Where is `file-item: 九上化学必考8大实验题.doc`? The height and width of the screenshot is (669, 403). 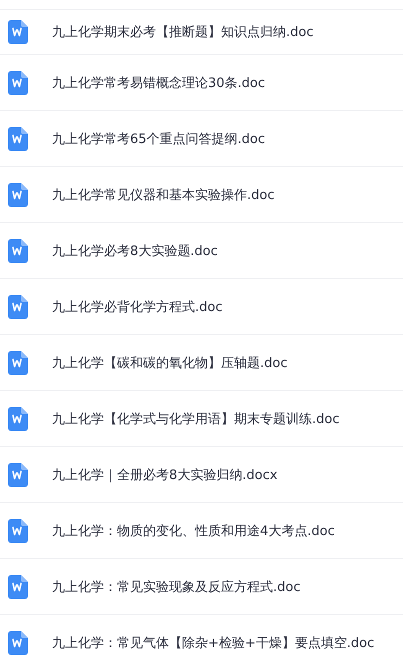 file-item: 九上化学必考8大实验题.doc is located at coordinates (201, 250).